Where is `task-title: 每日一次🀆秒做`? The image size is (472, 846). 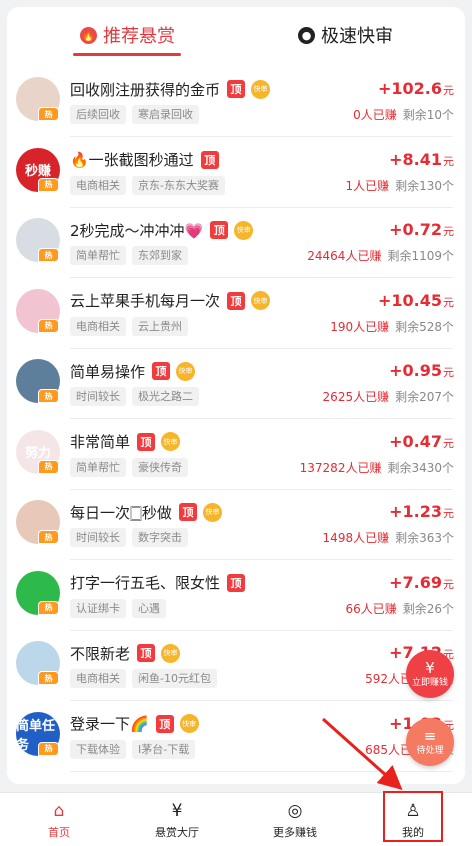
task-title: 每日一次🀆秒做 is located at coordinates (121, 512).